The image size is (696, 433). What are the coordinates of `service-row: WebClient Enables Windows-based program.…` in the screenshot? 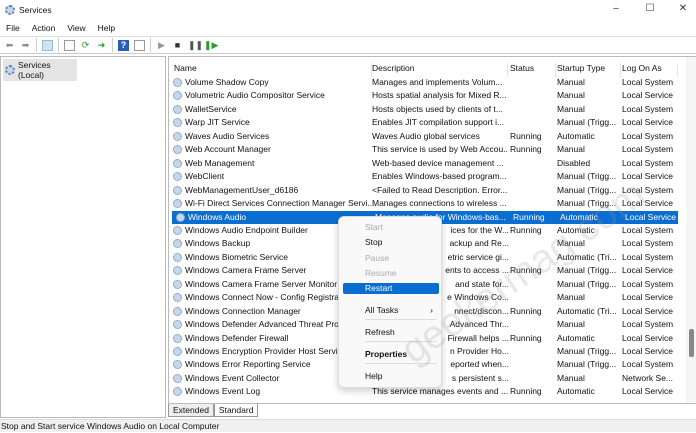 It's located at (422, 176).